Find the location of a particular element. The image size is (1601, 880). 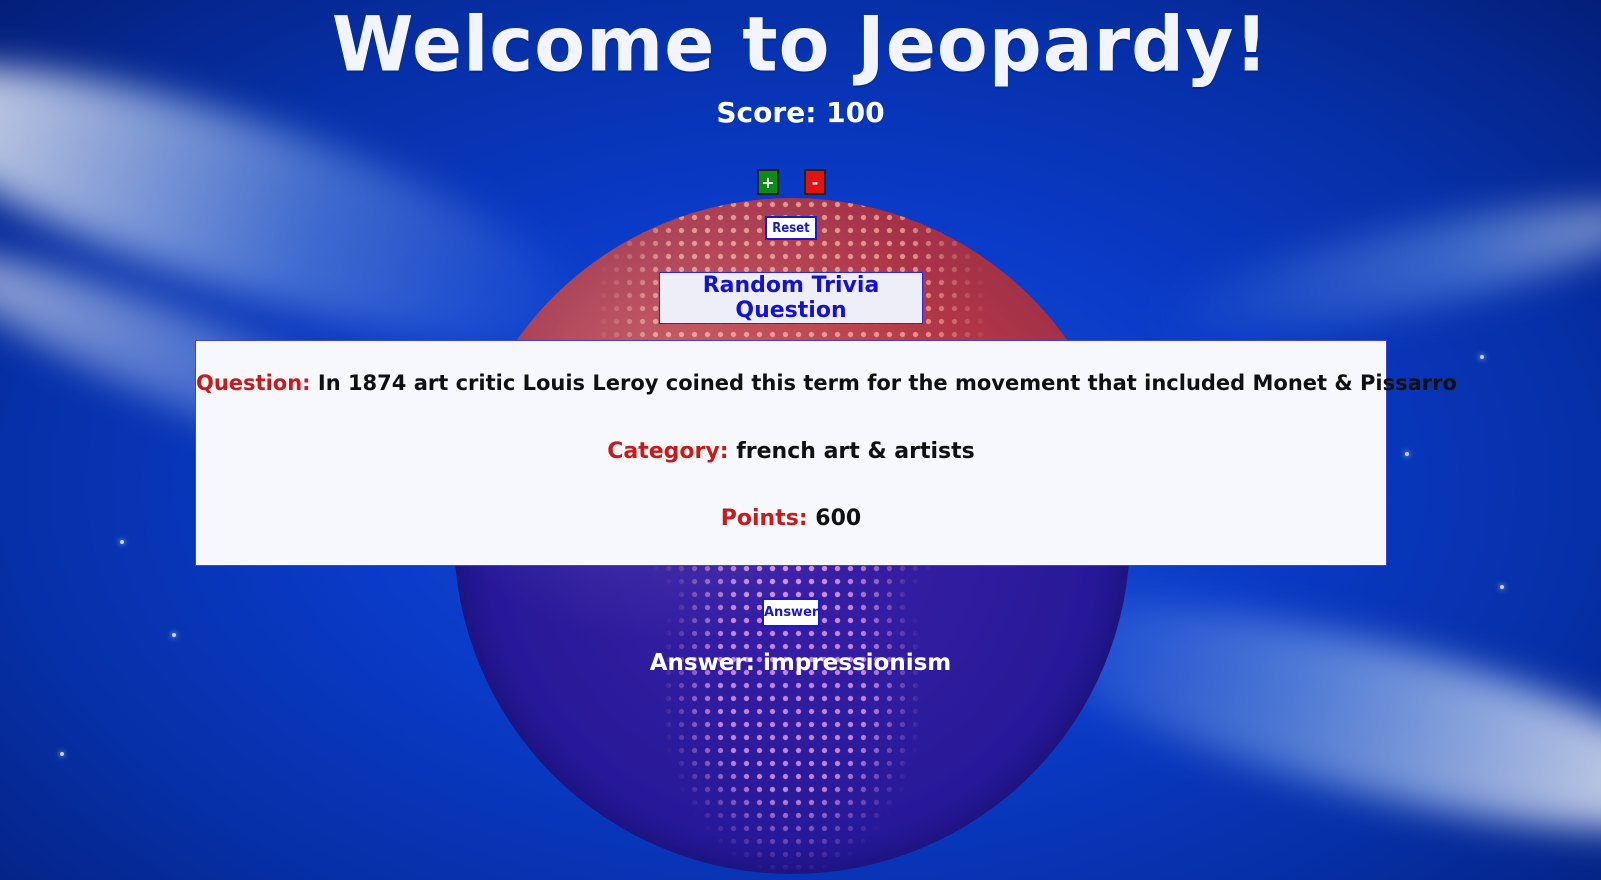

page-title: Welcome to Jeopardy! is located at coordinates (800, 45).